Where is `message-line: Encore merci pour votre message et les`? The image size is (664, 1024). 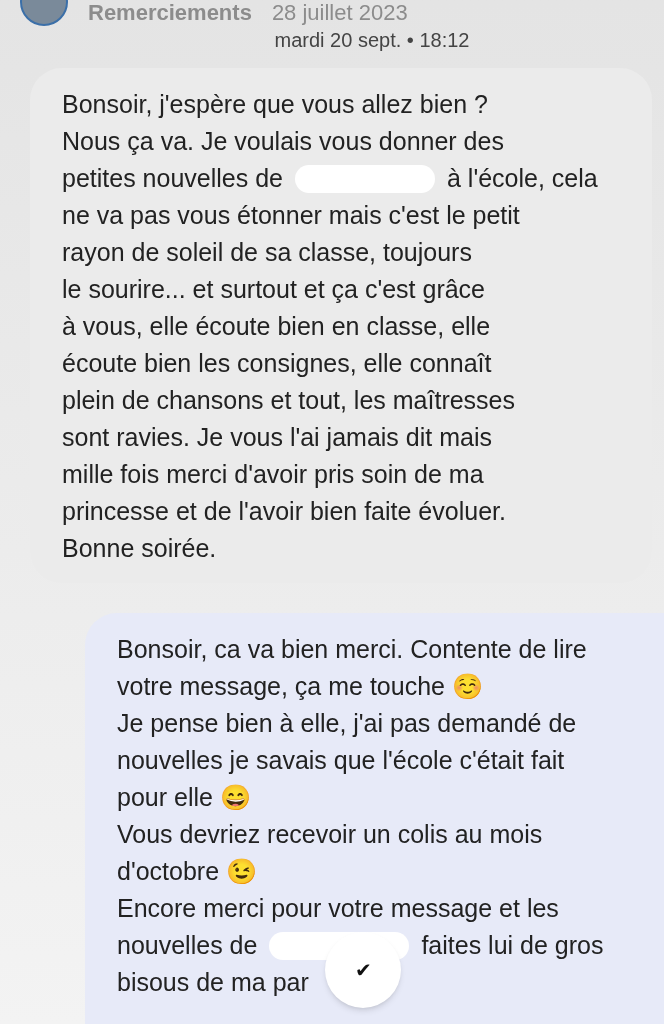 message-line: Encore merci pour votre message et les is located at coordinates (338, 908).